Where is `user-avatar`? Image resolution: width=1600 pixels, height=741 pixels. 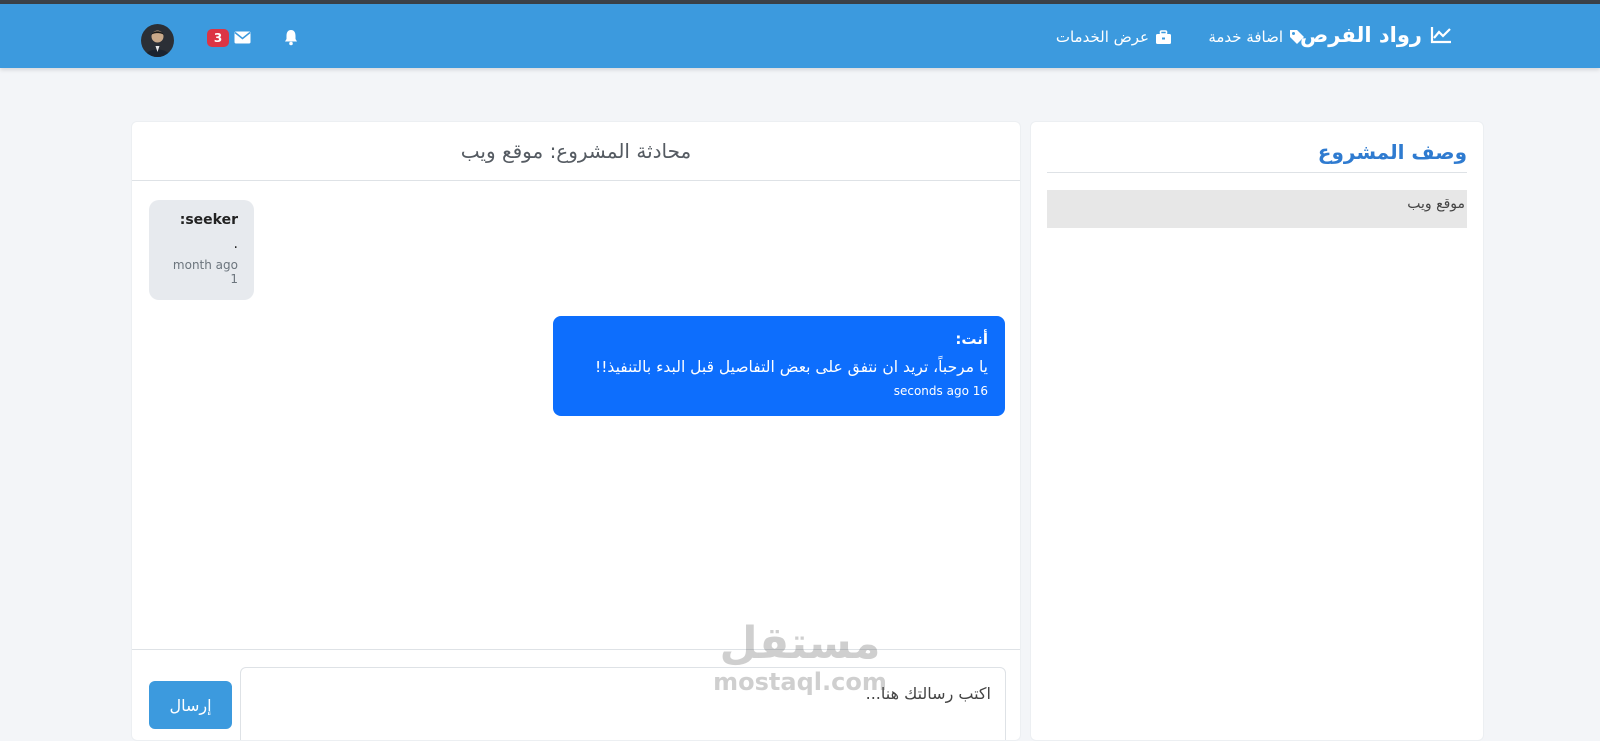 user-avatar is located at coordinates (157, 40).